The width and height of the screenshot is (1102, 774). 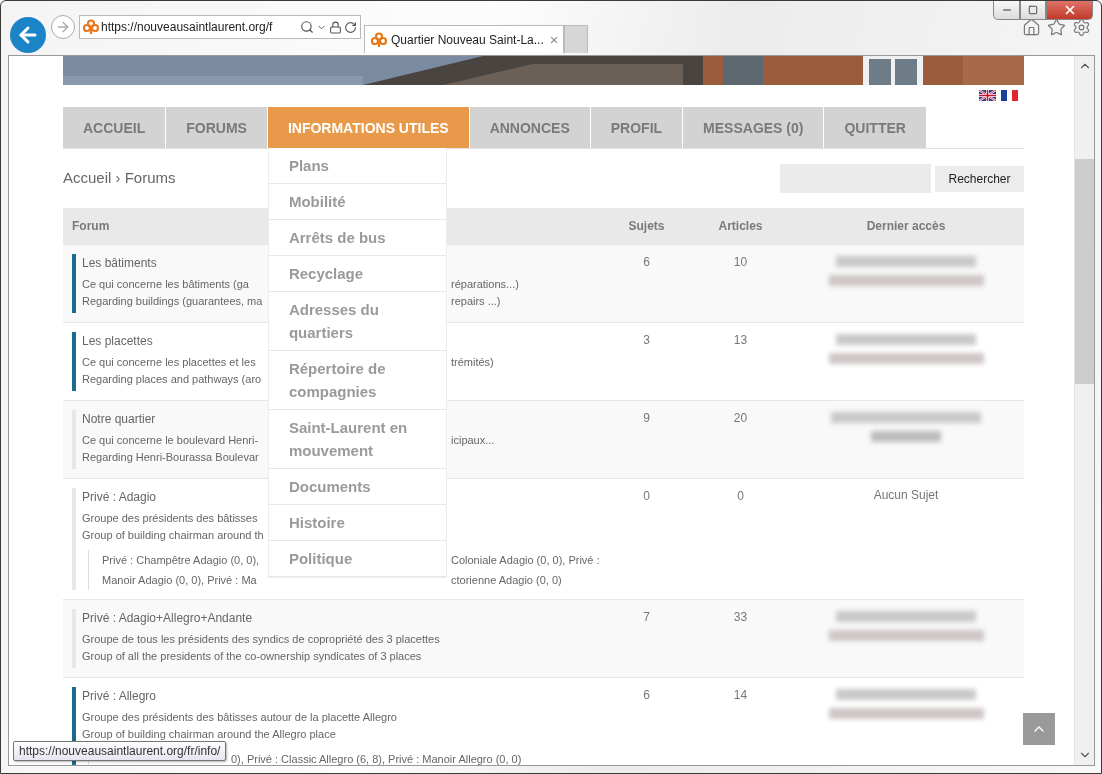 I want to click on forum-description: Group of building chairman around th, so click(x=173, y=535).